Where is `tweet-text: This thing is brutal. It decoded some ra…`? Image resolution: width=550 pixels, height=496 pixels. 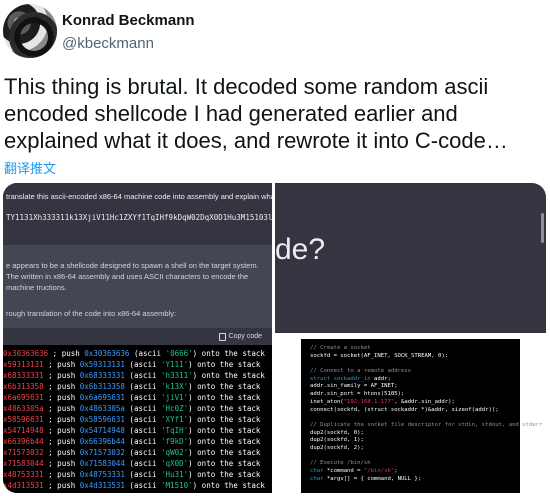 tweet-text: This thing is brutal. It decoded some ra… is located at coordinates (256, 113).